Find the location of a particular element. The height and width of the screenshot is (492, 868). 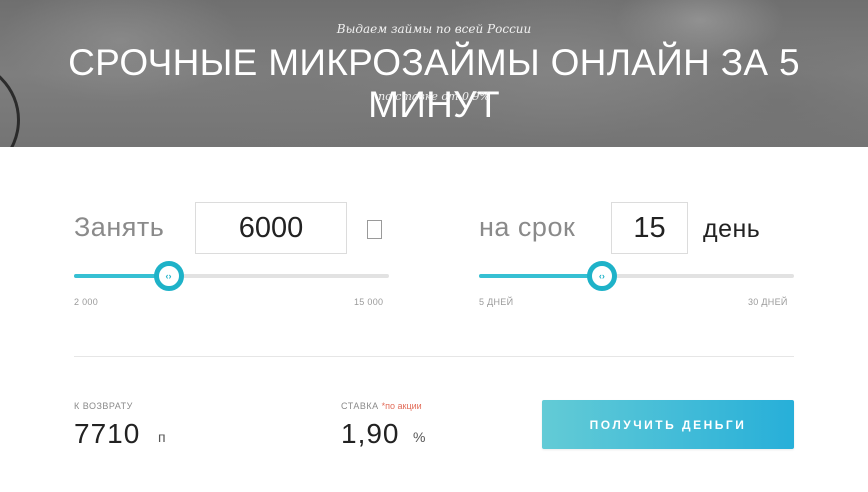

rate-label: СТАВКА is located at coordinates (360, 406).